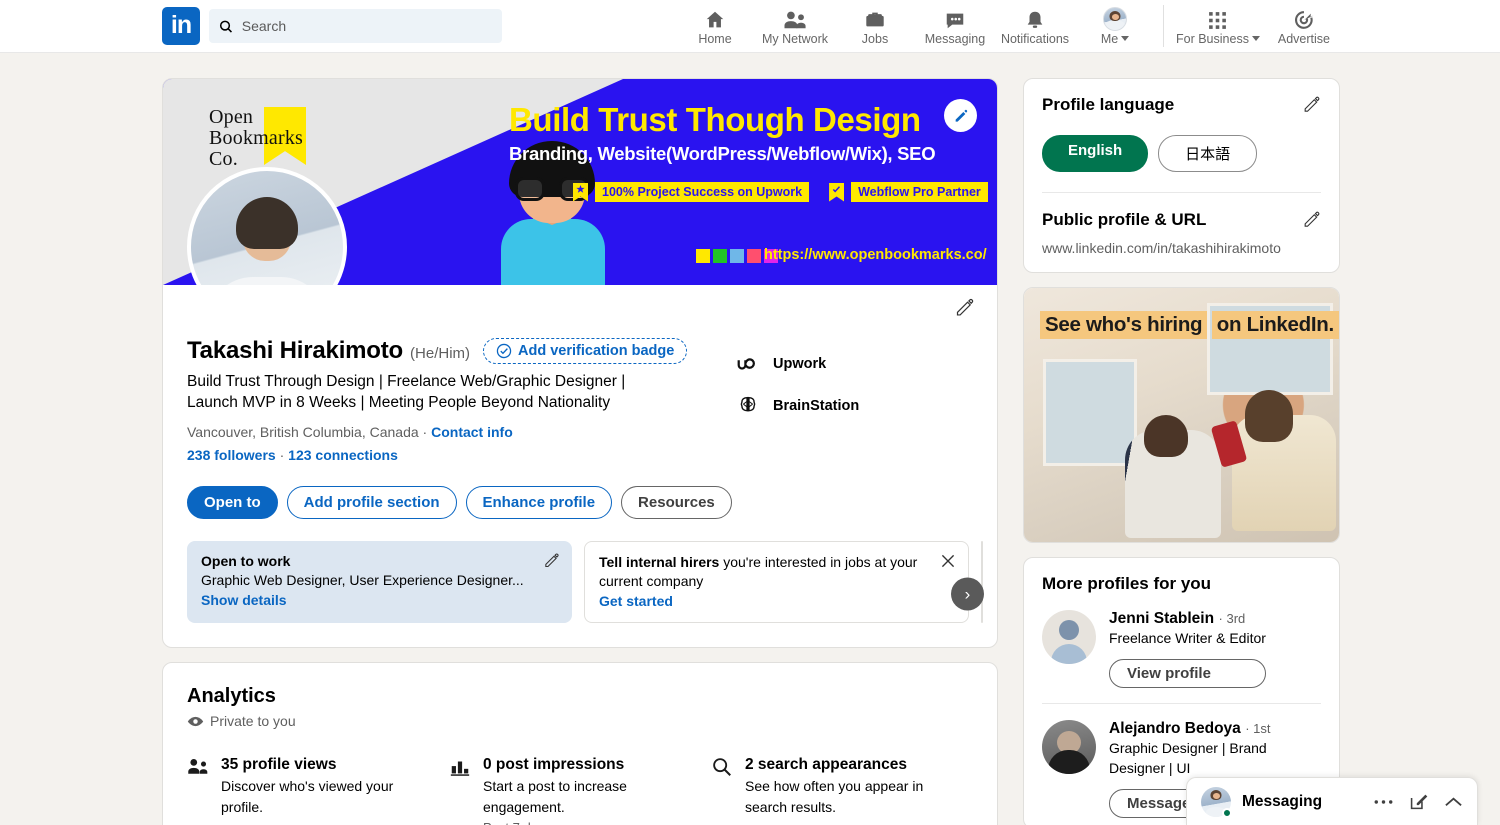 This screenshot has width=1500, height=825. Describe the element at coordinates (231, 455) in the screenshot. I see `followers-count: 238 followers` at that location.